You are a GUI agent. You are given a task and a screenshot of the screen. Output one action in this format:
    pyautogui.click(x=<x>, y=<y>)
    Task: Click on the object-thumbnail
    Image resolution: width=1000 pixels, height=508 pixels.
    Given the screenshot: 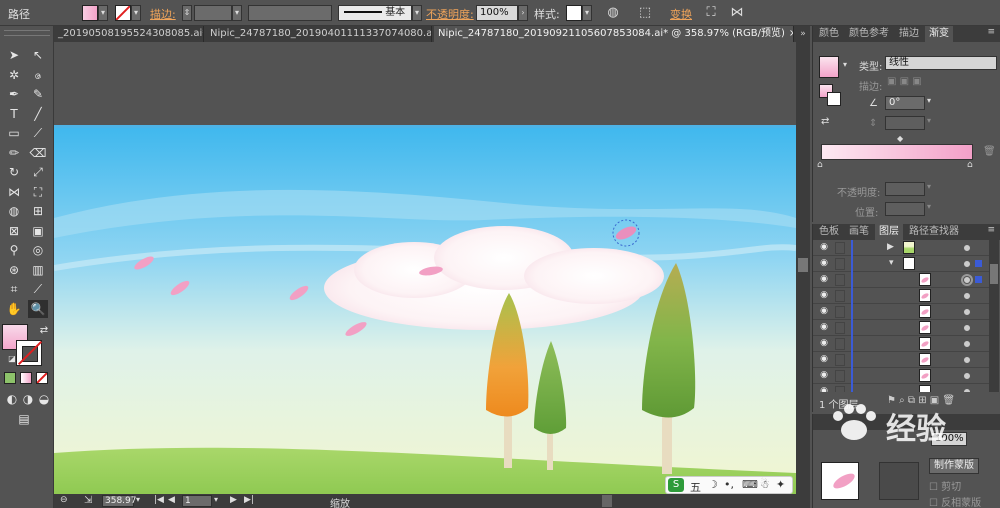 What is the action you would take?
    pyautogui.click(x=840, y=481)
    